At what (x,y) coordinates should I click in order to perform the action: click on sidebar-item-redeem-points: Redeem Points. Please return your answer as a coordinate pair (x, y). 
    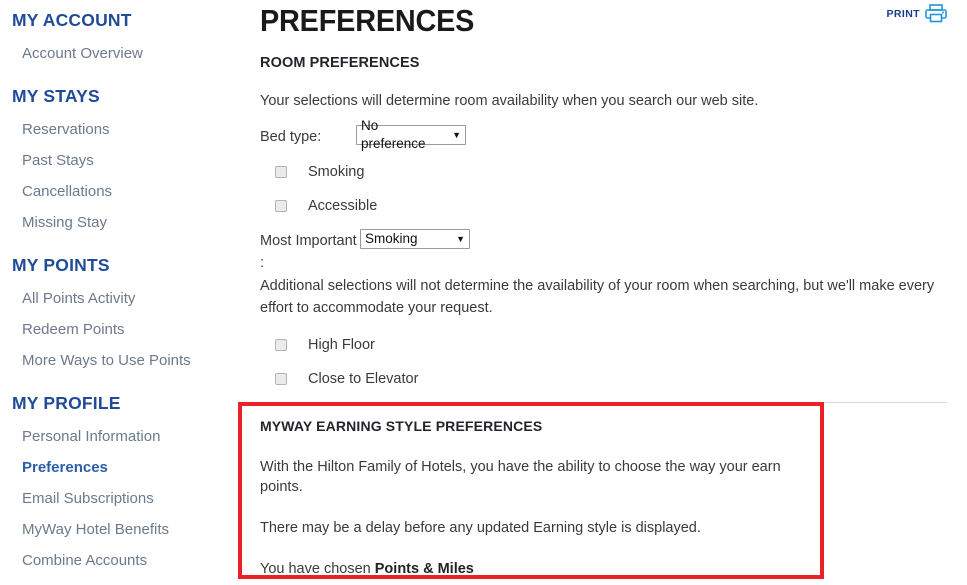
    Looking at the image, I should click on (120, 329).